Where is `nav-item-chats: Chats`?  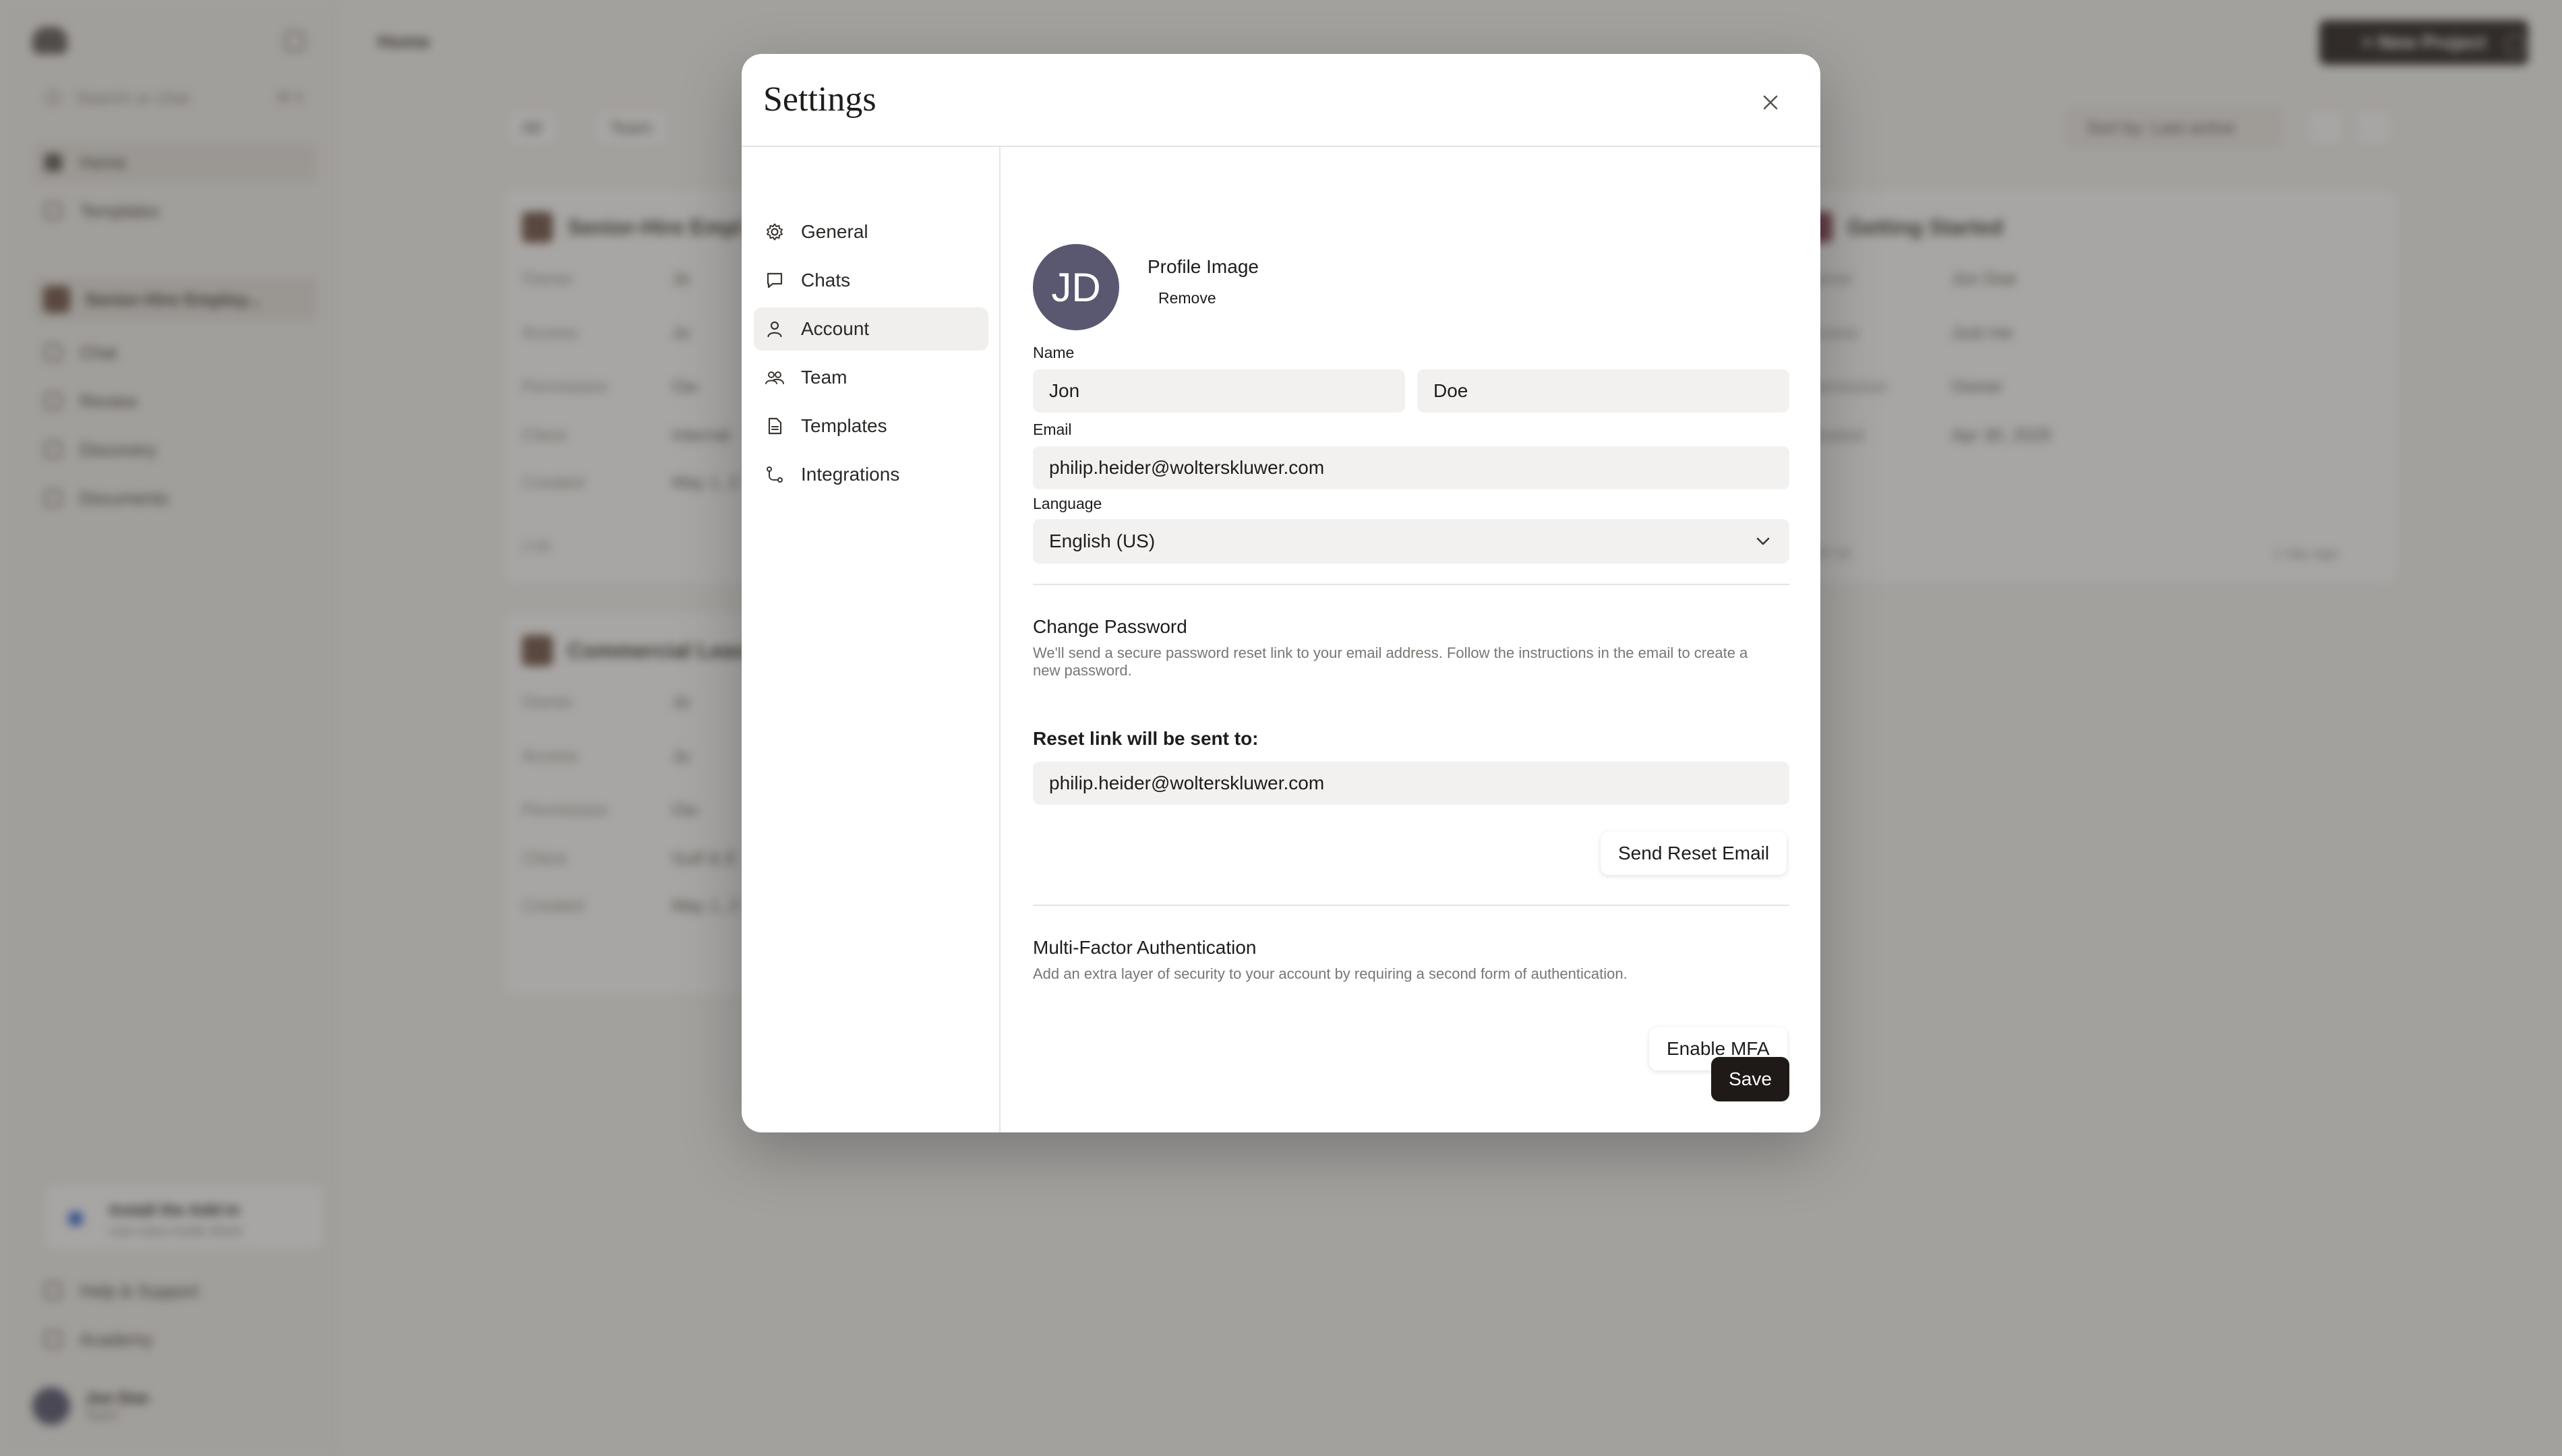
nav-item-chats: Chats is located at coordinates (871, 280).